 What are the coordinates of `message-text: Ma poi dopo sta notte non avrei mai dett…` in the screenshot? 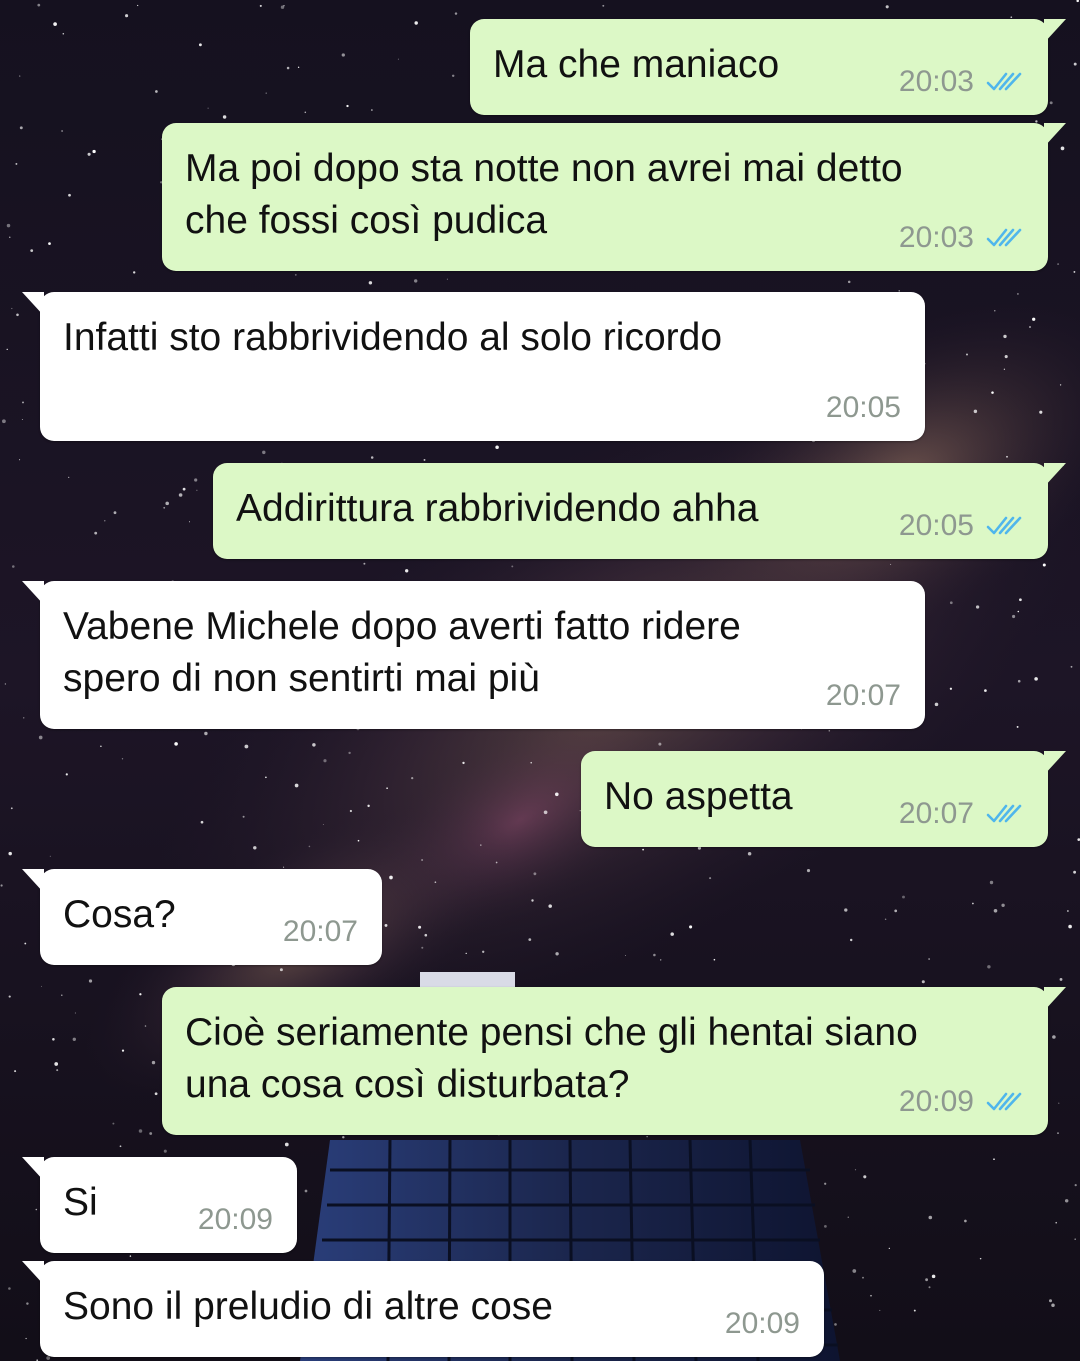 It's located at (544, 194).